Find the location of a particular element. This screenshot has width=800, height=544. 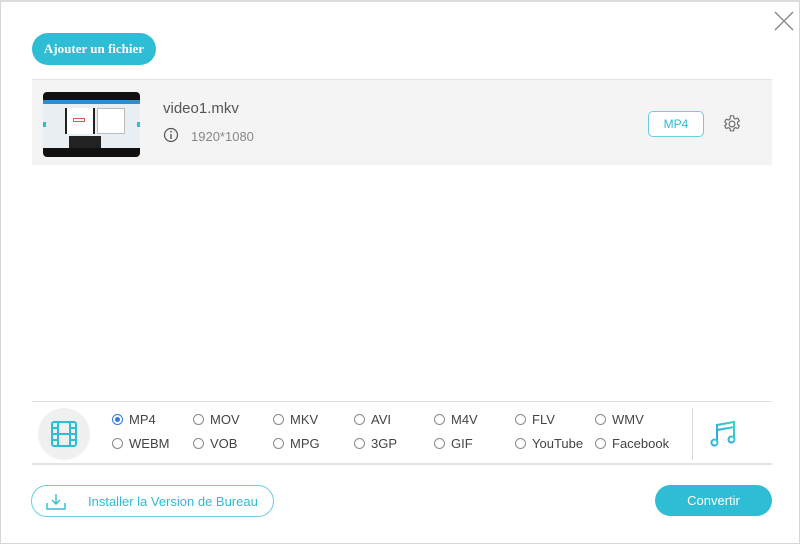

format-option-webm: WEBM is located at coordinates (140, 443).